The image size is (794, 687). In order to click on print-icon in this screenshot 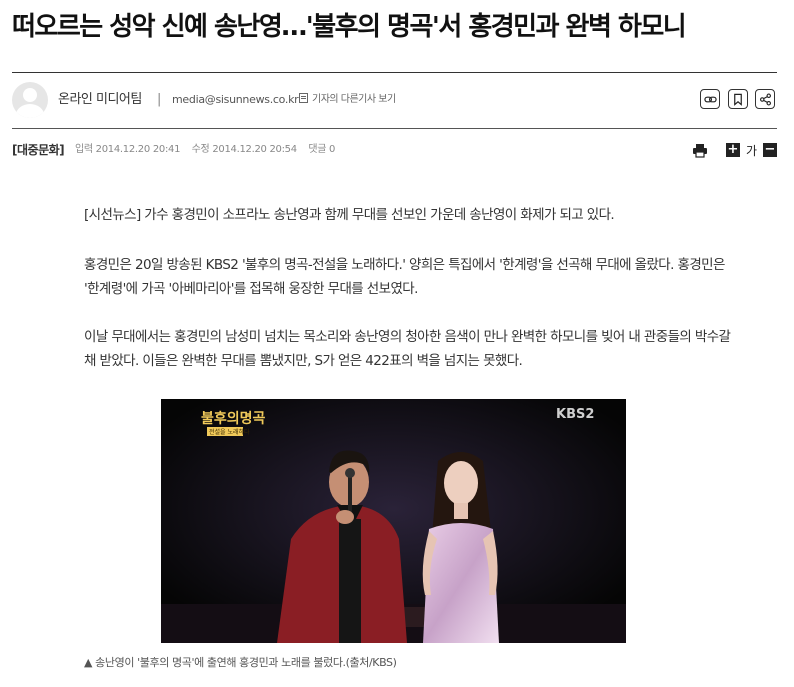, I will do `click(699, 150)`.